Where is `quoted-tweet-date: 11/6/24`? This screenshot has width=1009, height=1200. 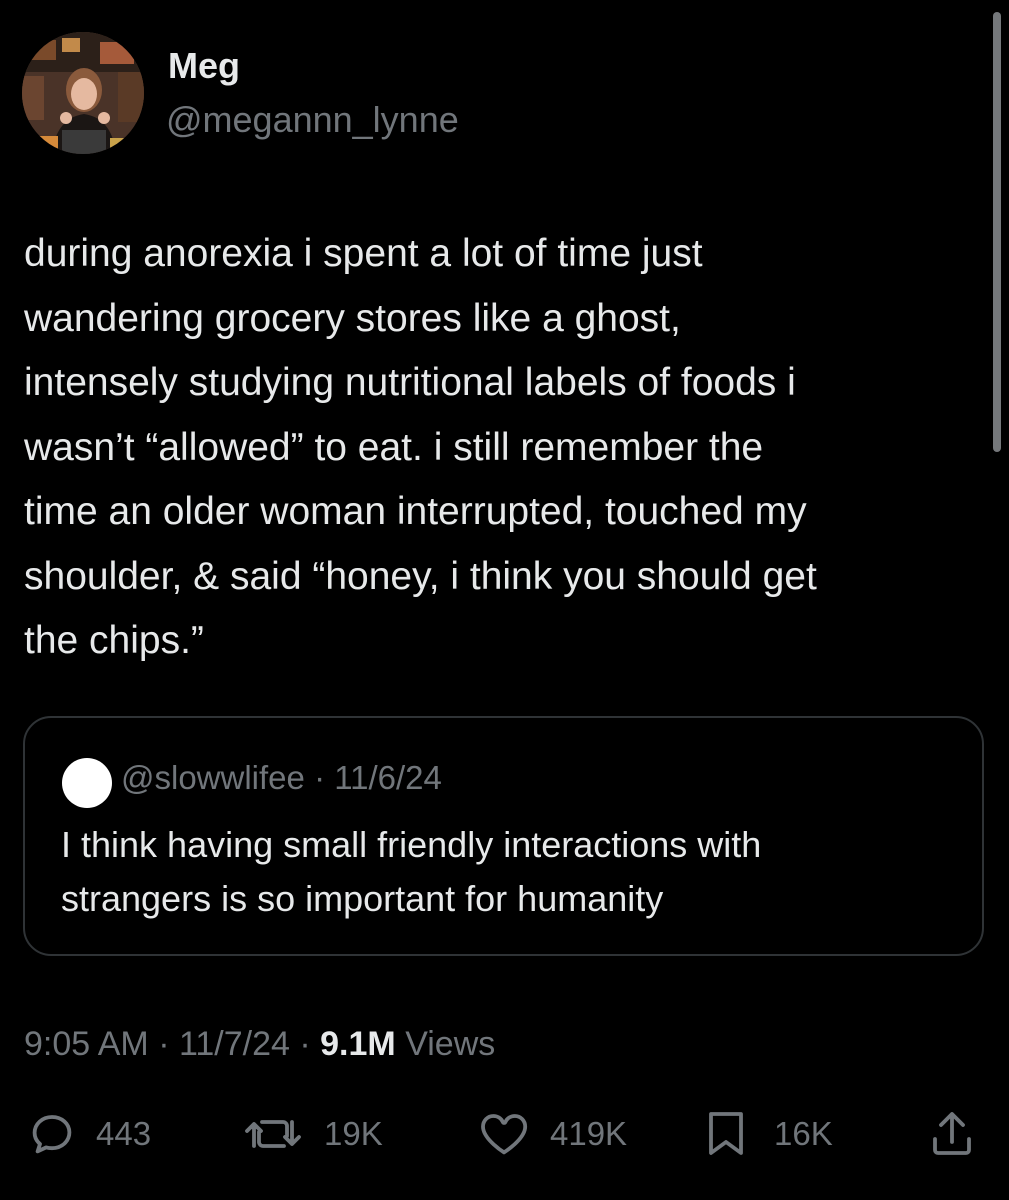
quoted-tweet-date: 11/6/24 is located at coordinates (388, 777).